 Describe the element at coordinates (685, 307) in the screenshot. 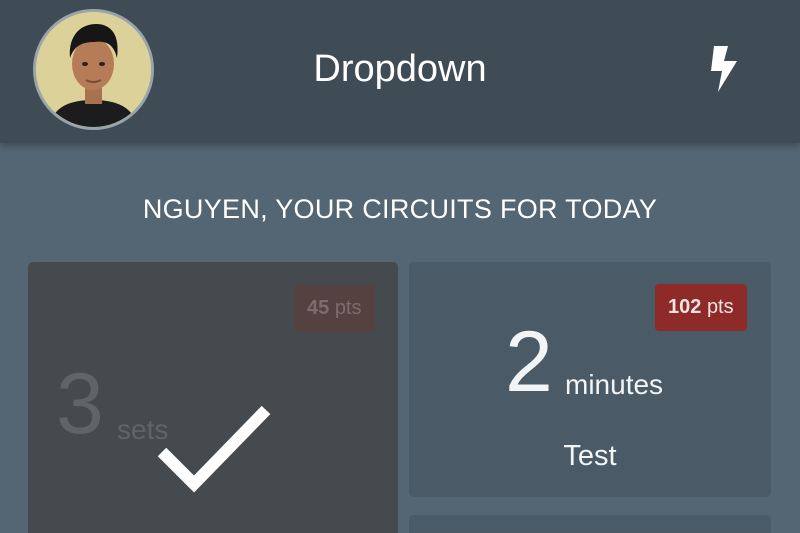

I see `points-value: 102` at that location.